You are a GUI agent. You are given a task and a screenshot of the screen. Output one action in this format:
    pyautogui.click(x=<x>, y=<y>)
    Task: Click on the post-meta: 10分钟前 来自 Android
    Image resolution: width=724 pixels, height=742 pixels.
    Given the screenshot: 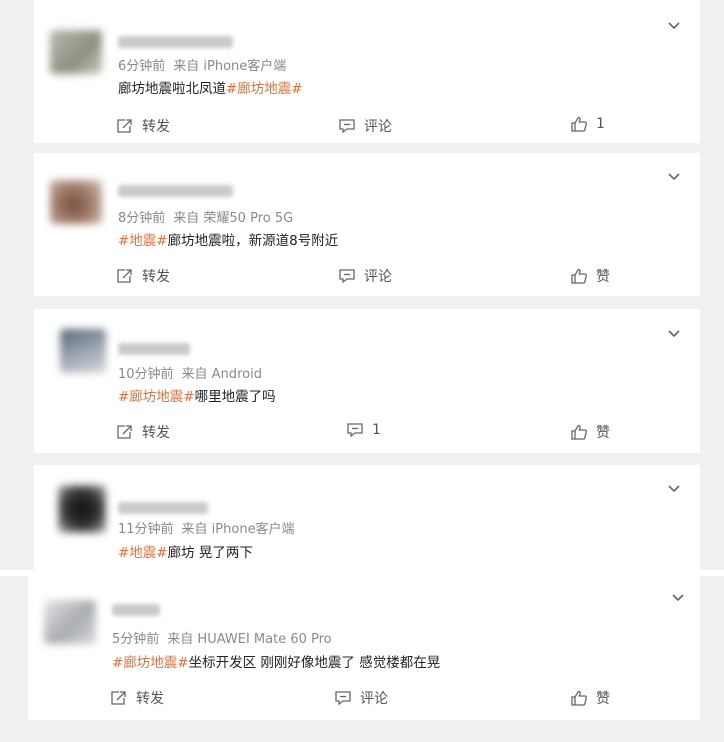 What is the action you would take?
    pyautogui.click(x=190, y=372)
    